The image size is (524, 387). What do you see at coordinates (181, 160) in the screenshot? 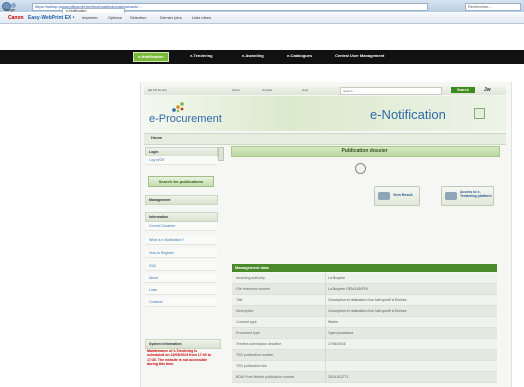
I see `sidebar-item-login: Log in/Off` at bounding box center [181, 160].